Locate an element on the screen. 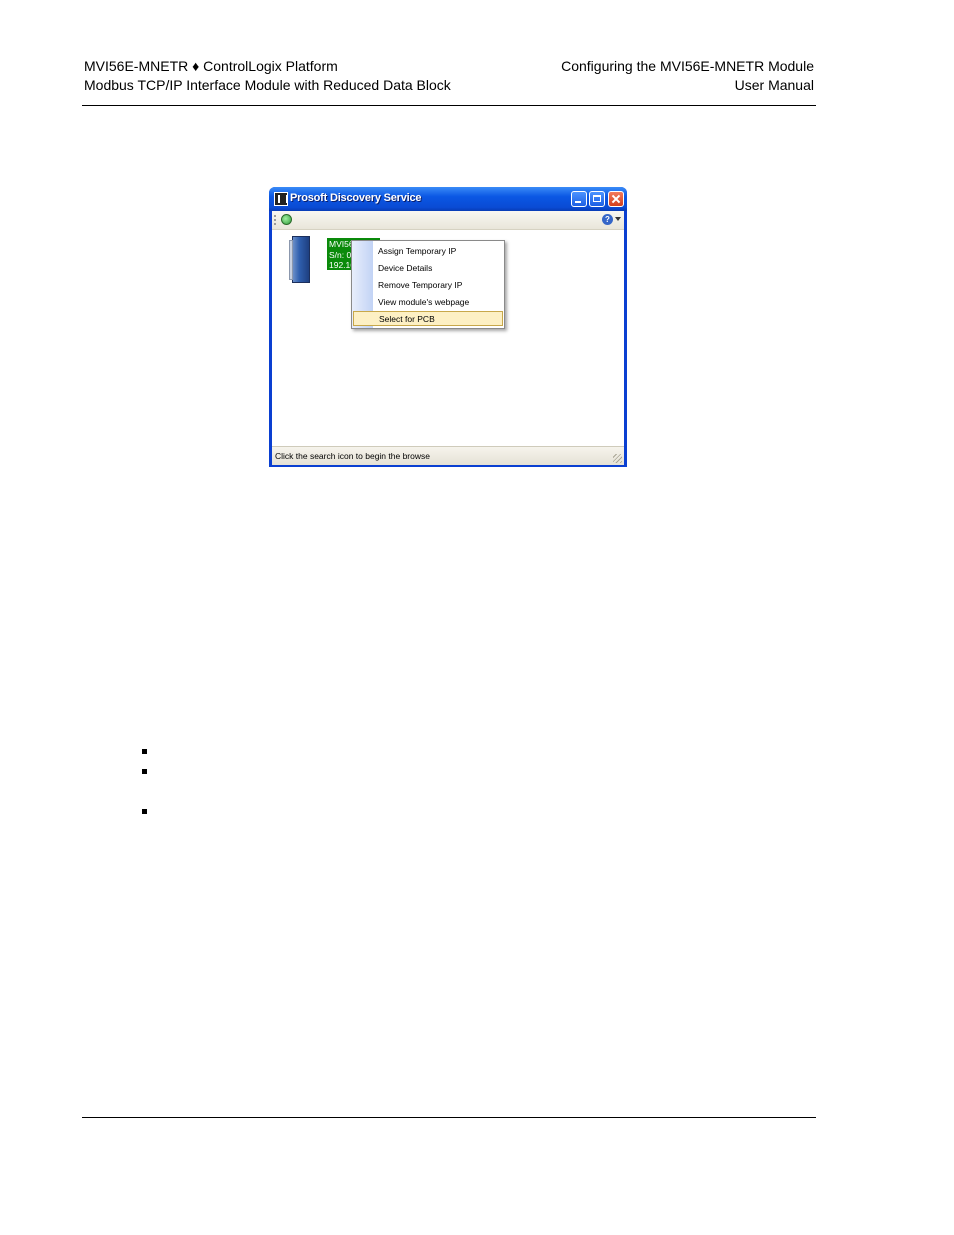  menu-item-remove-temporary-ip: Remove Temporary IP is located at coordinates (438, 285).